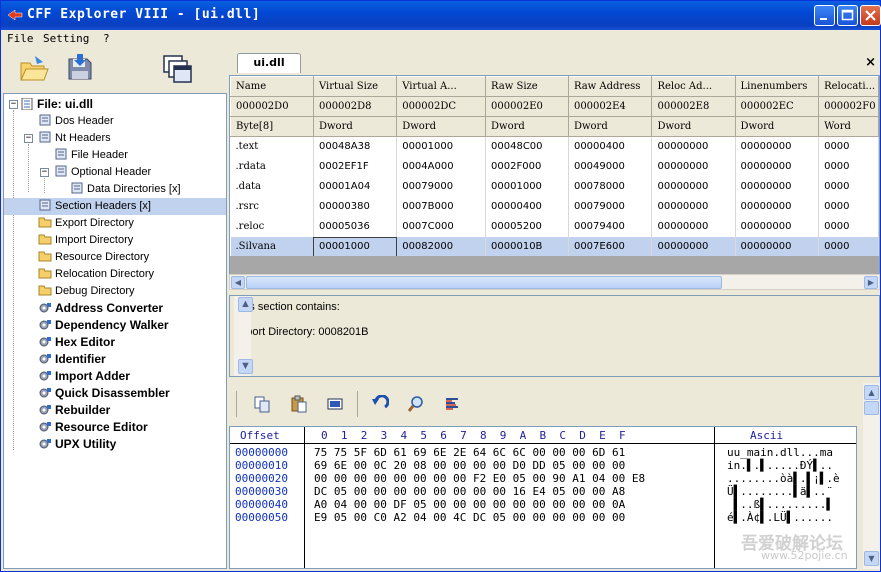  What do you see at coordinates (355, 186) in the screenshot?
I see `table-cell: 00001A04` at bounding box center [355, 186].